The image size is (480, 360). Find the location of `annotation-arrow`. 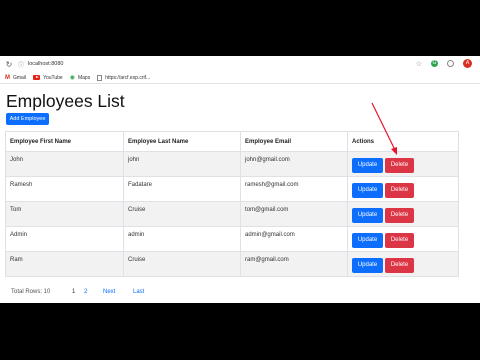

annotation-arrow is located at coordinates (384, 128).